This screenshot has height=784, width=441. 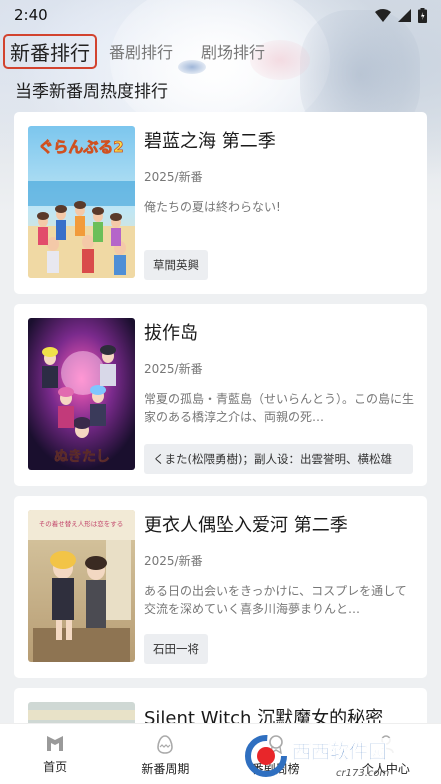 I want to click on nav-new-anime-cycle-label: 新番周期, so click(x=165, y=769).